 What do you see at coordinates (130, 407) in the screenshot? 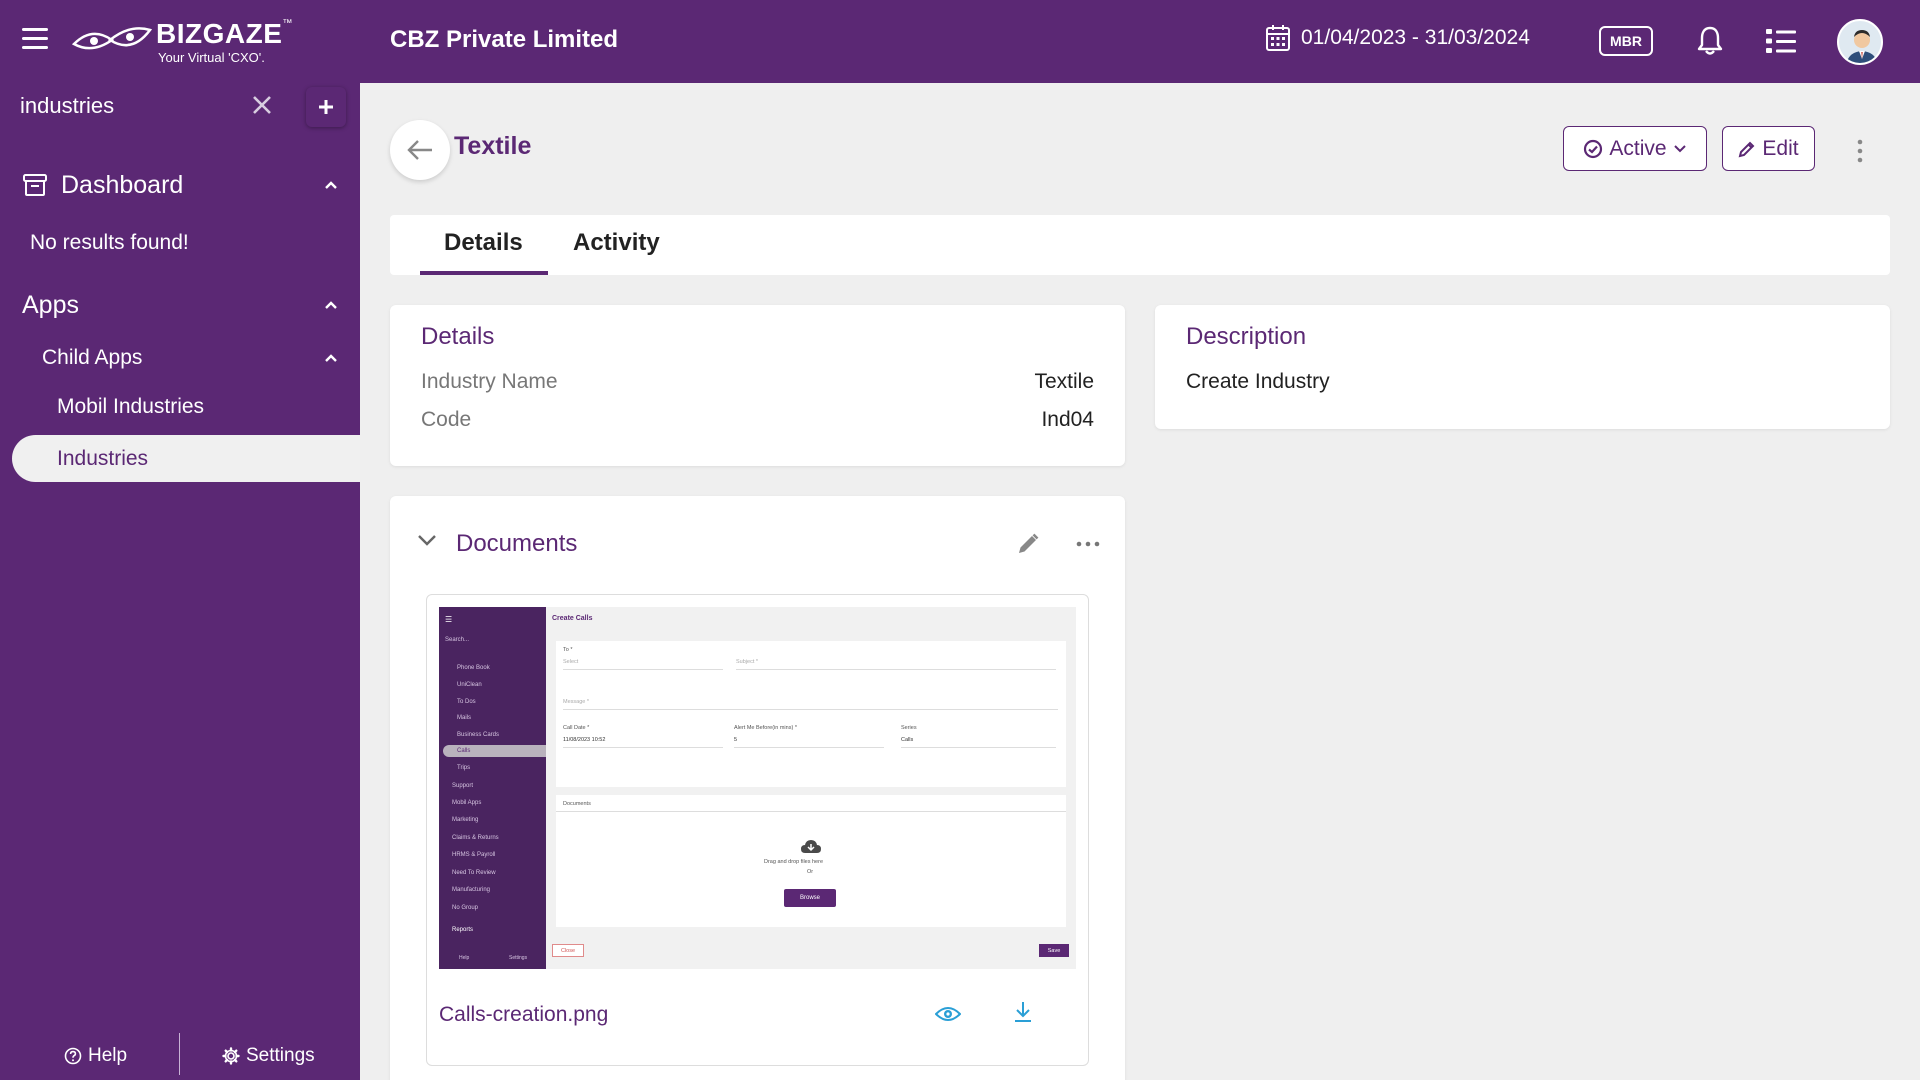
I see `sidebar-item-mobil-industries: Mobil Industries` at bounding box center [130, 407].